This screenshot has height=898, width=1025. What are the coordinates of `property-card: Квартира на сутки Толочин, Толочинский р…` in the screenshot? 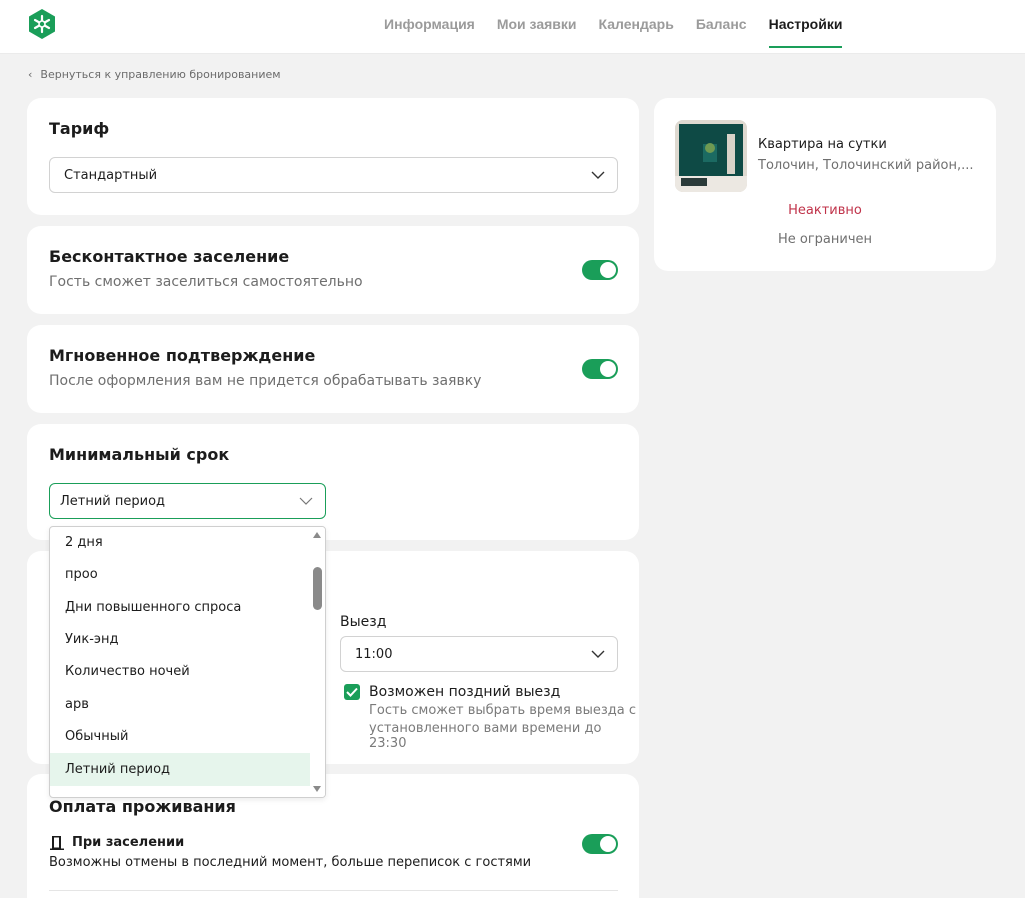 It's located at (825, 184).